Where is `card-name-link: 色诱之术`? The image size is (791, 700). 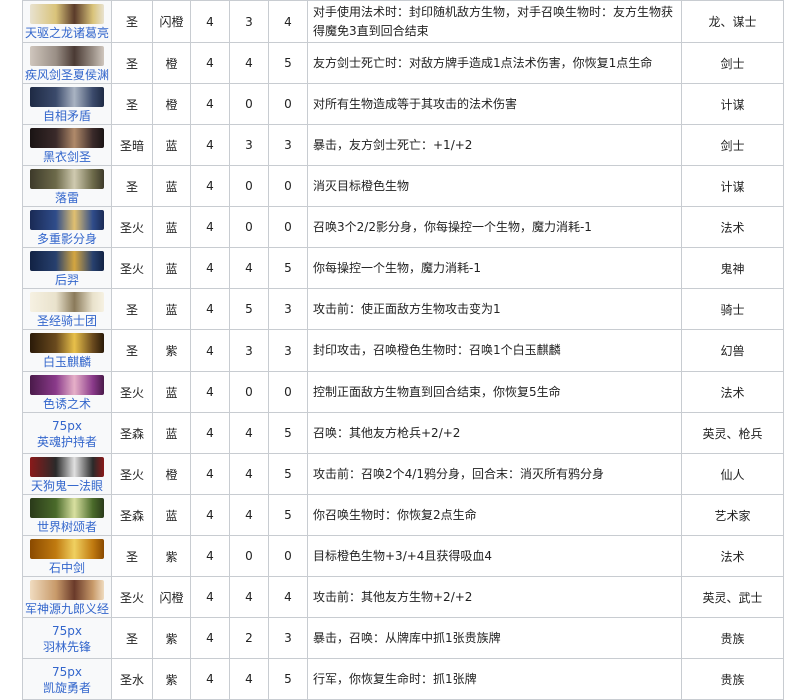
card-name-link: 色诱之术 is located at coordinates (67, 404).